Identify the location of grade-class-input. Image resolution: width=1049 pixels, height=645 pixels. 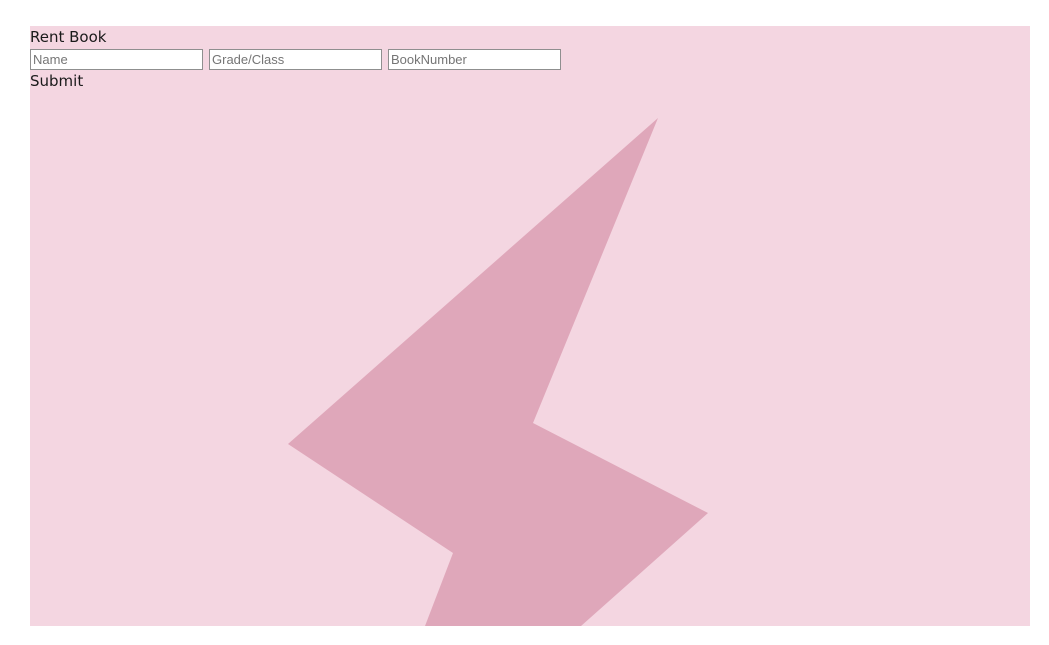
(295, 59).